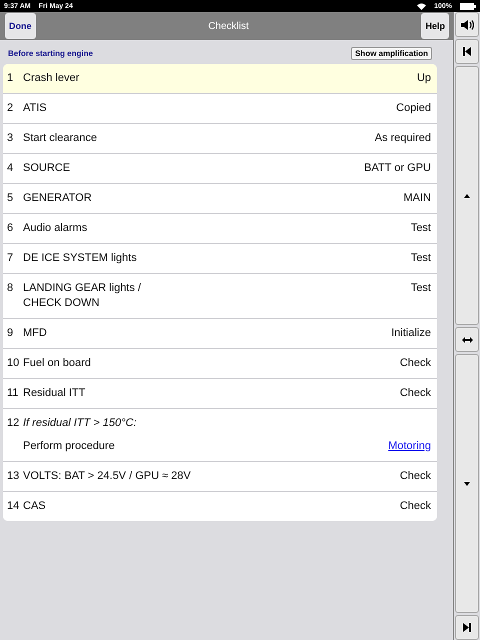  What do you see at coordinates (411, 333) in the screenshot?
I see `item-value: Initialize` at bounding box center [411, 333].